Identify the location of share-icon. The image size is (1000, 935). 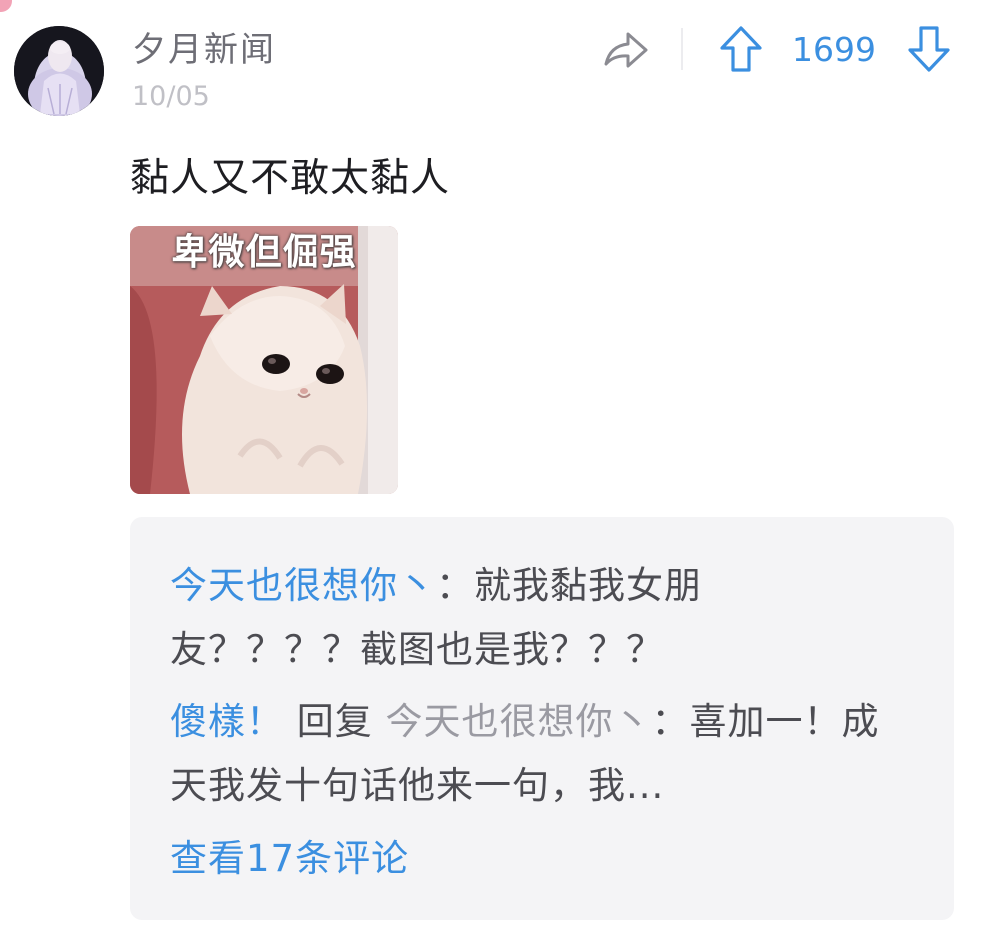
(626, 50).